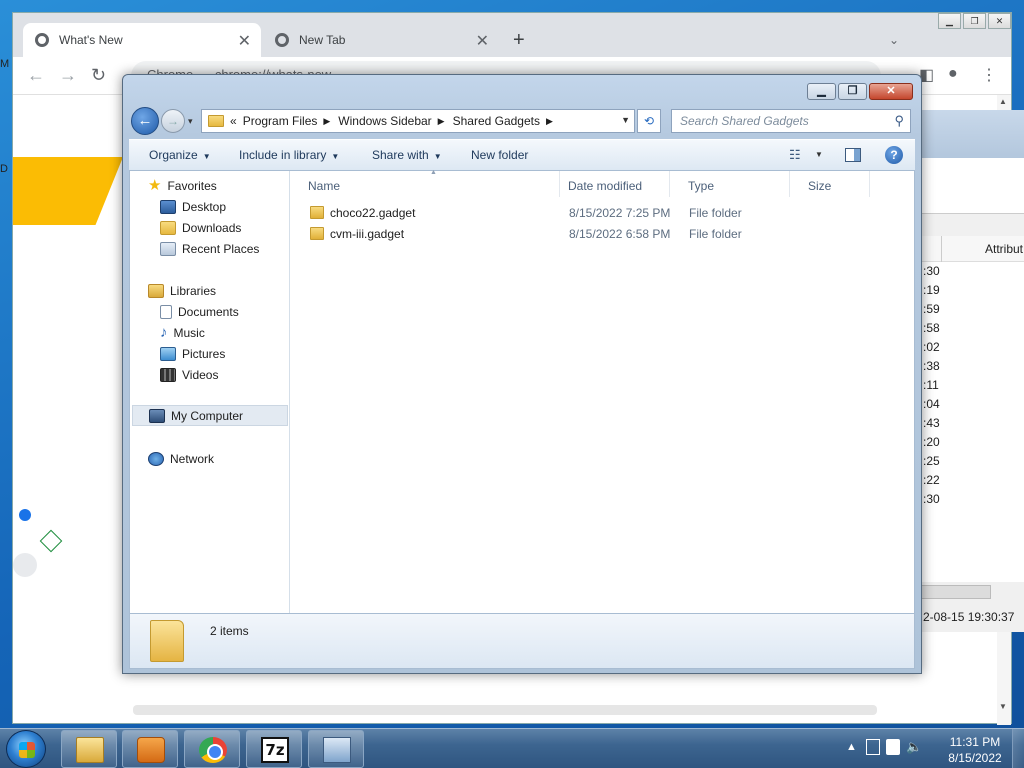 This screenshot has height=768, width=1024. Describe the element at coordinates (830, 184) in the screenshot. I see `column-header-size: Size` at that location.